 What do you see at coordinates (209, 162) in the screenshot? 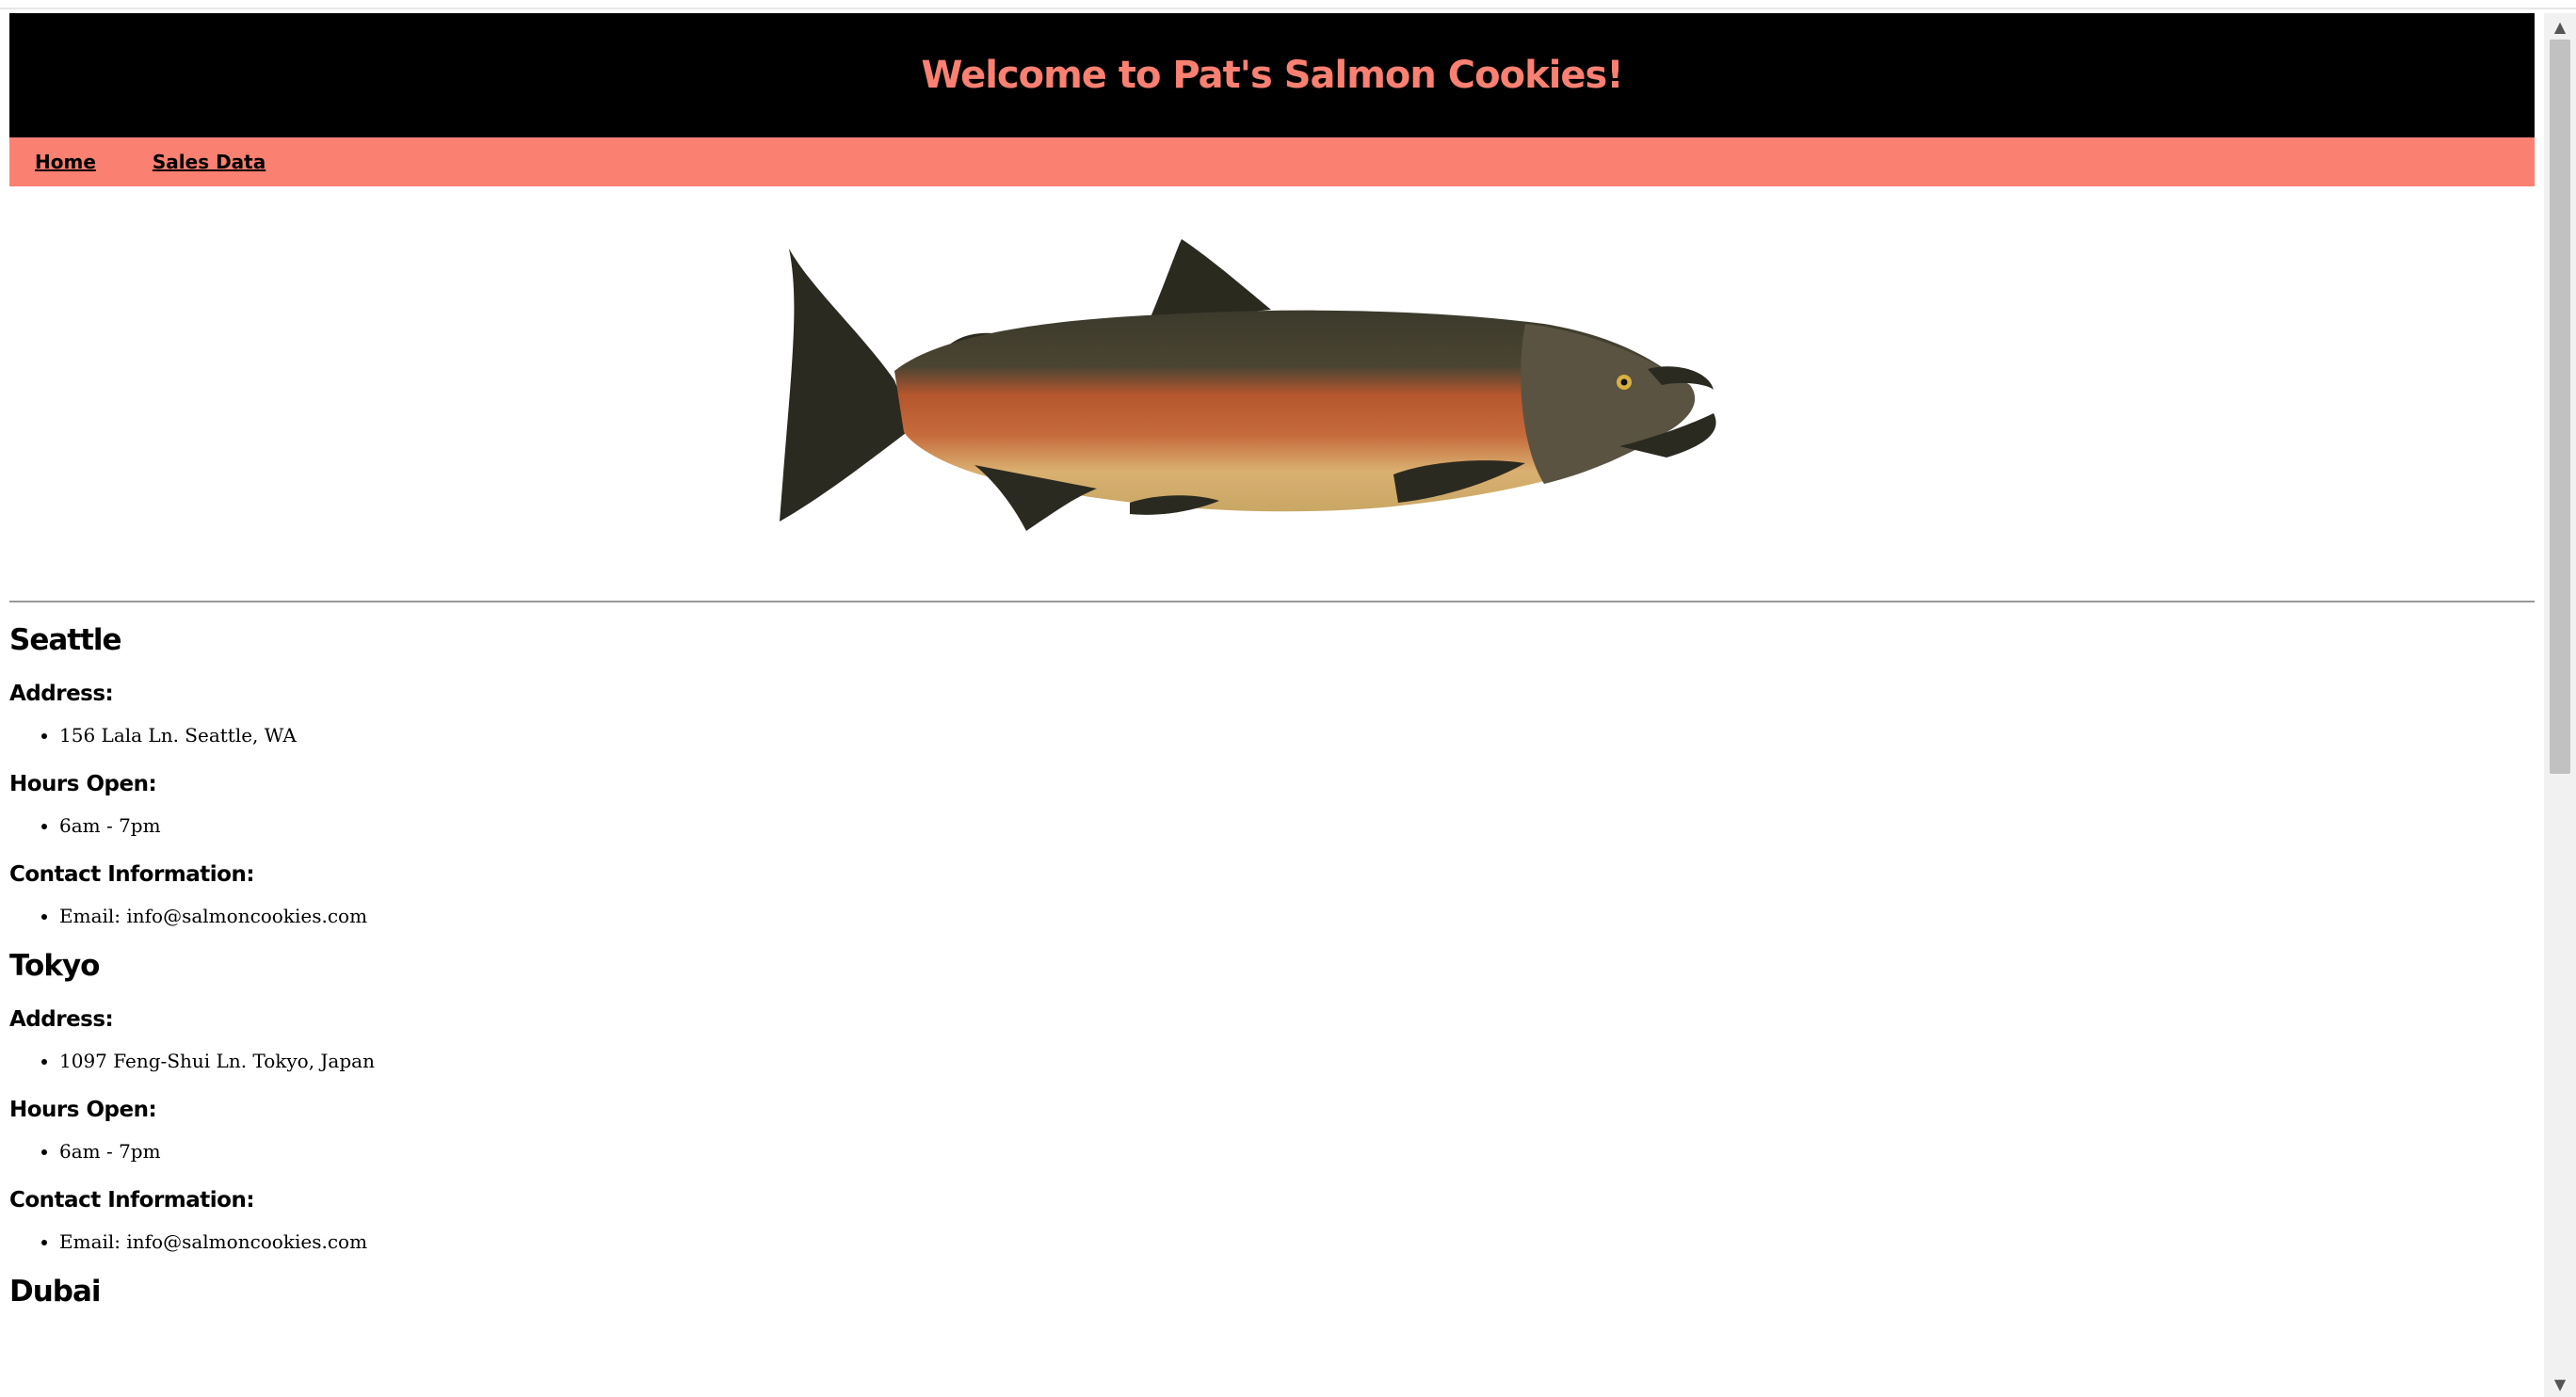
I see `nav-link-sales-data: Sales Data` at bounding box center [209, 162].